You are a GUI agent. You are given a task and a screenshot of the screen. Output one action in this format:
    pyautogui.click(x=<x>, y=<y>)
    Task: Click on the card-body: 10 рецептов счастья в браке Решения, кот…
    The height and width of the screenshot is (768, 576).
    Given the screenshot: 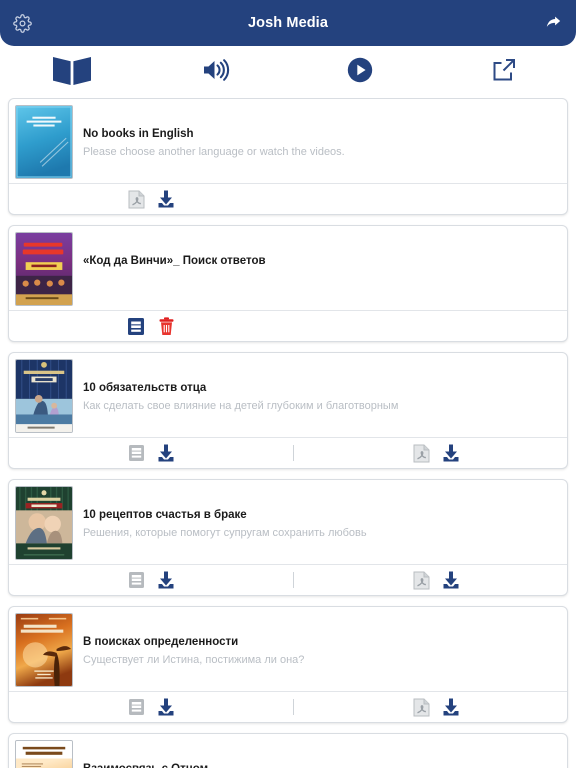 What is the action you would take?
    pyautogui.click(x=288, y=522)
    